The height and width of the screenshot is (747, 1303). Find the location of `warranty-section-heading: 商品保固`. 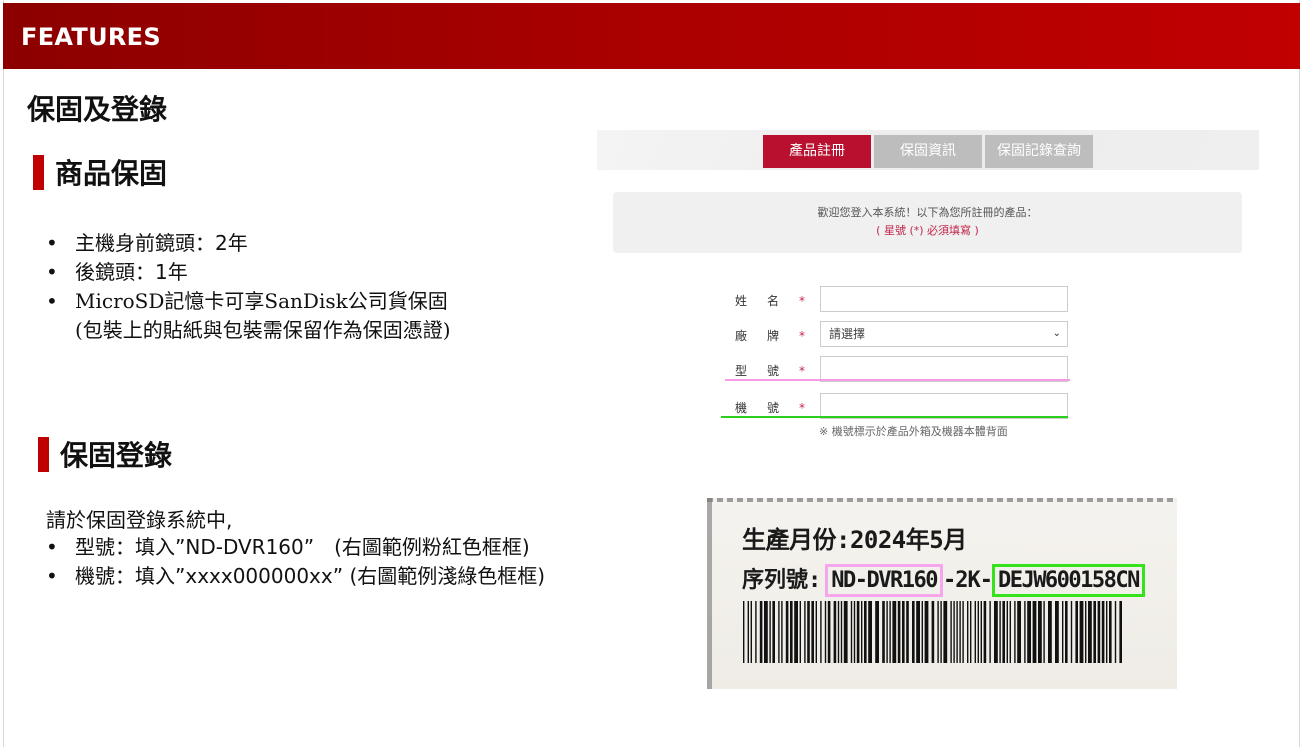

warranty-section-heading: 商品保固 is located at coordinates (100, 172).